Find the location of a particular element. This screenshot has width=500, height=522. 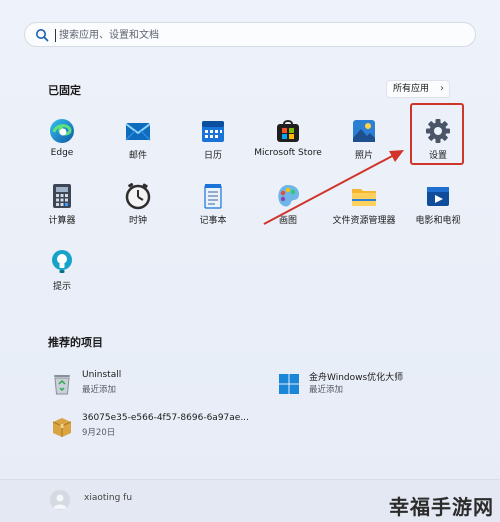

app-mail: 邮件 is located at coordinates (138, 142).